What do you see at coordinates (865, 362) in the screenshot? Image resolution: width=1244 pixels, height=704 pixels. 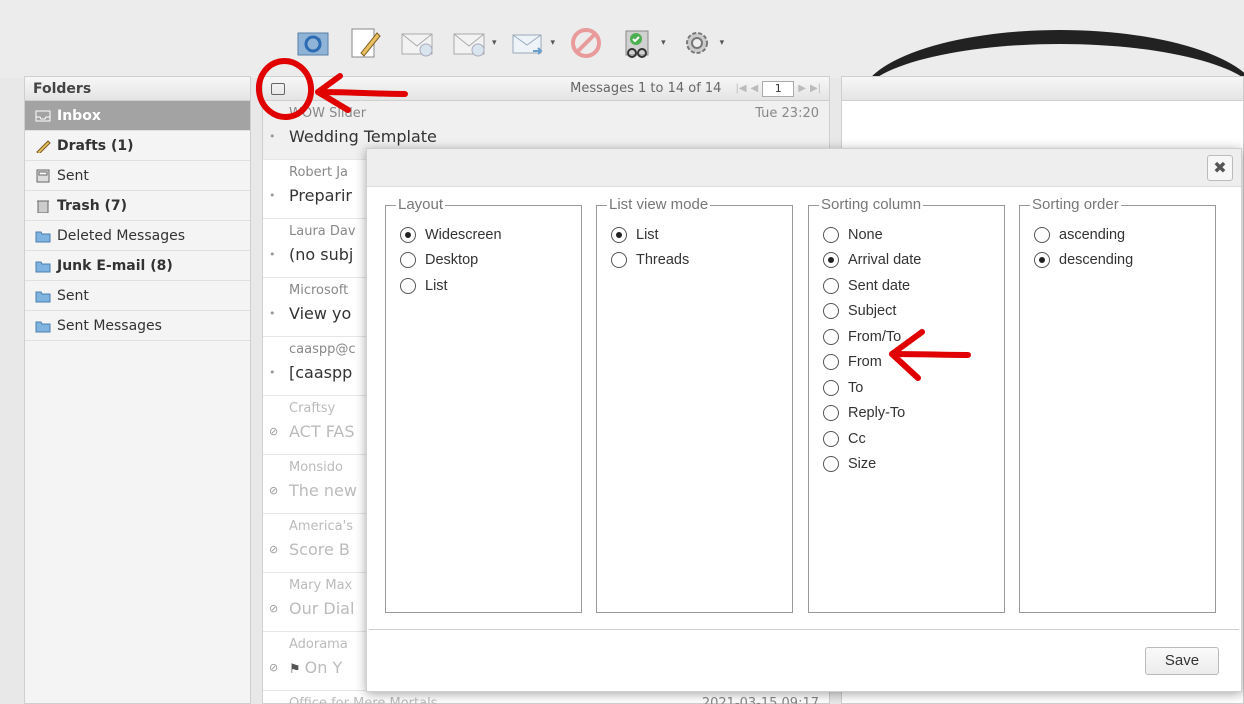 I see `radio-label: From` at bounding box center [865, 362].